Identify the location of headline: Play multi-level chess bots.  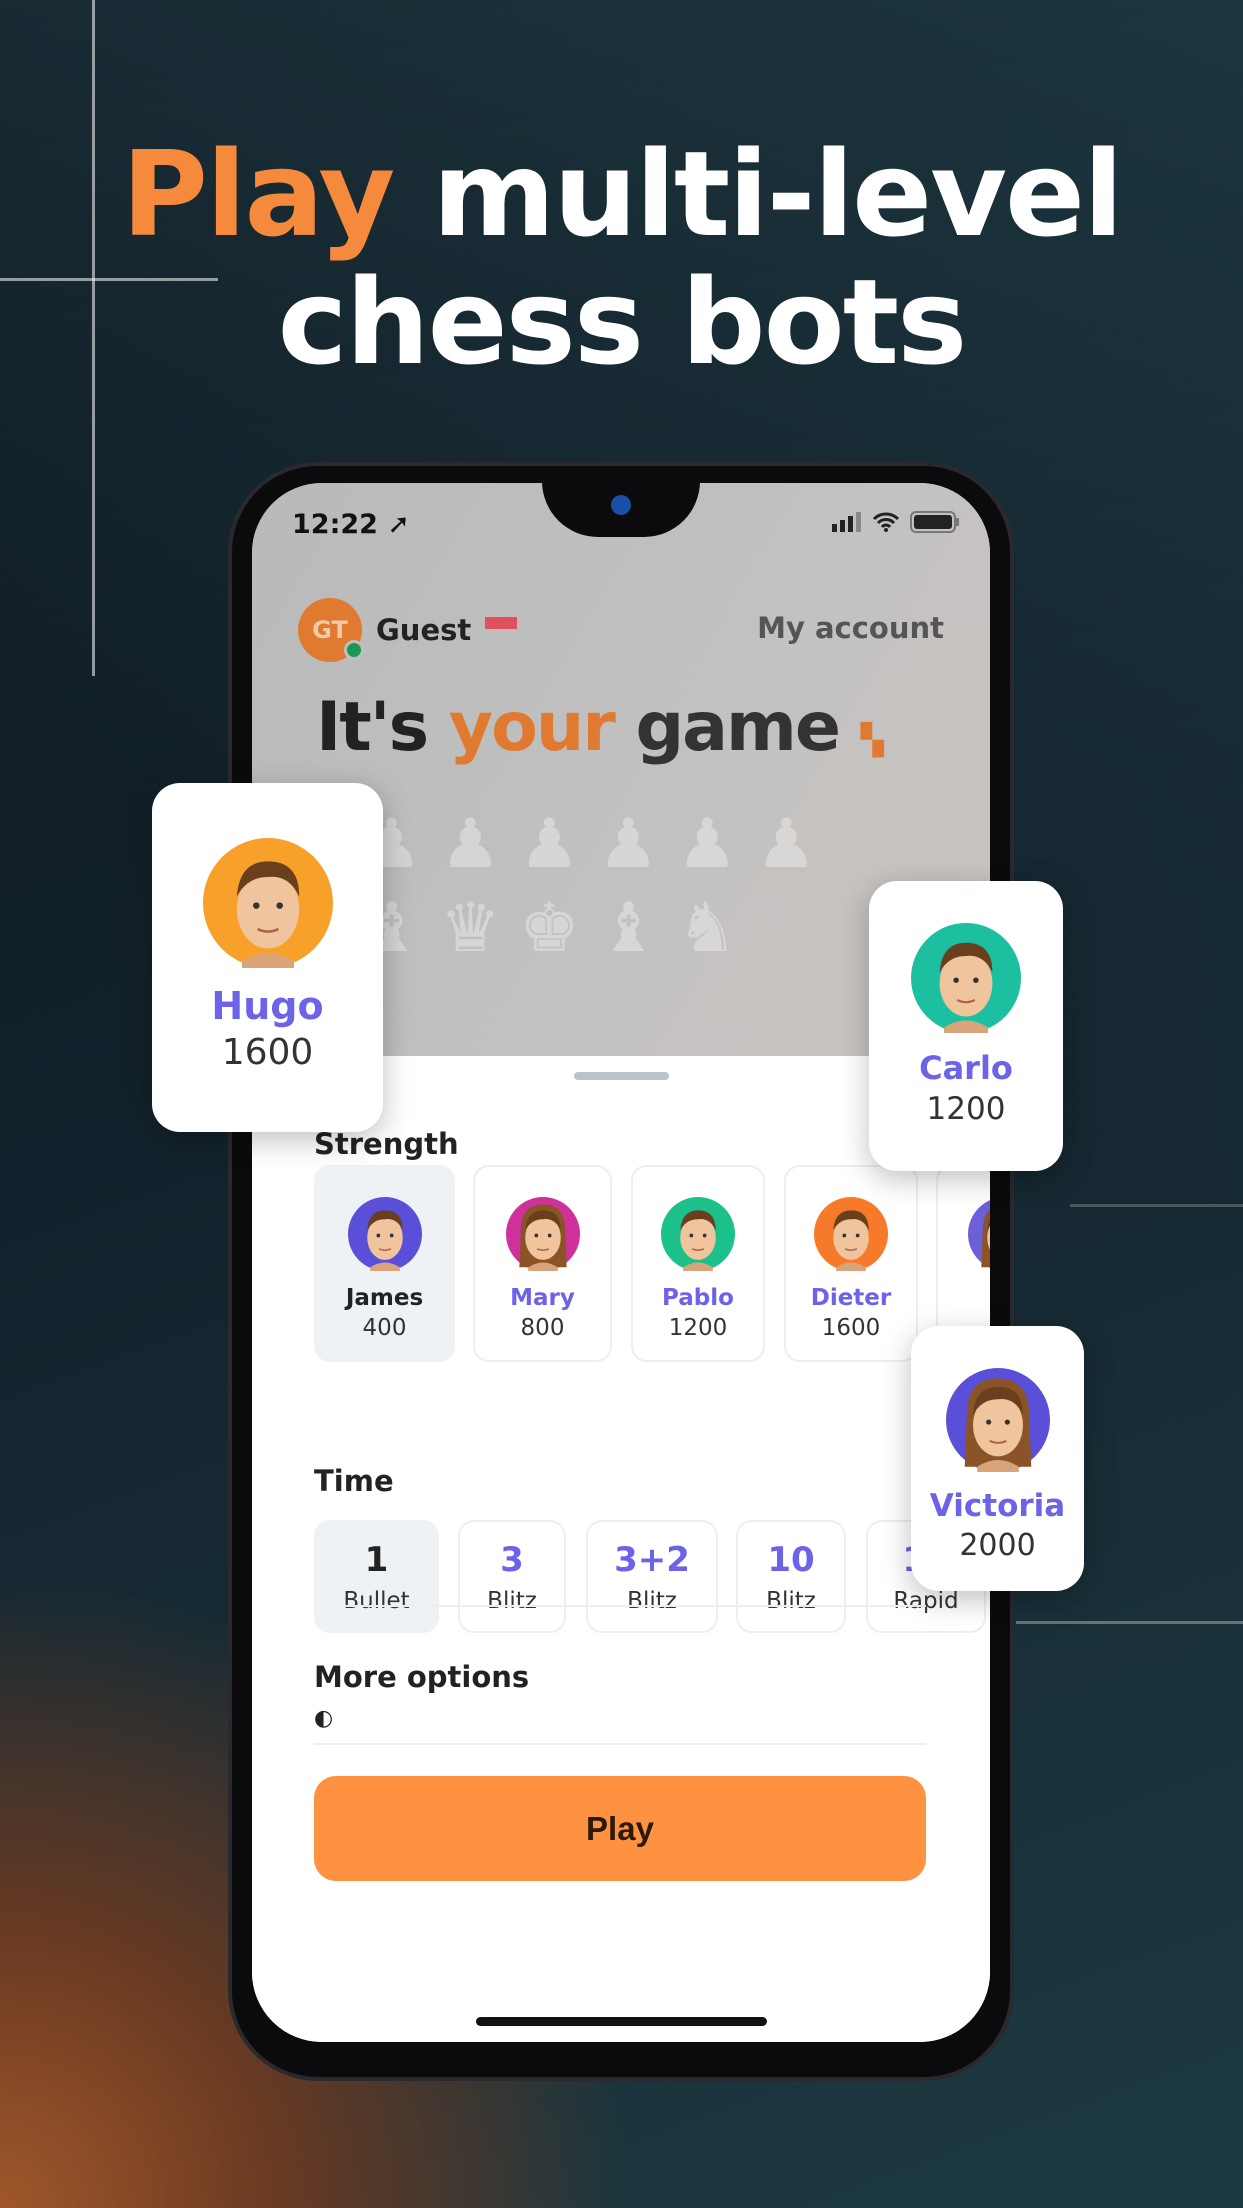
(621, 258).